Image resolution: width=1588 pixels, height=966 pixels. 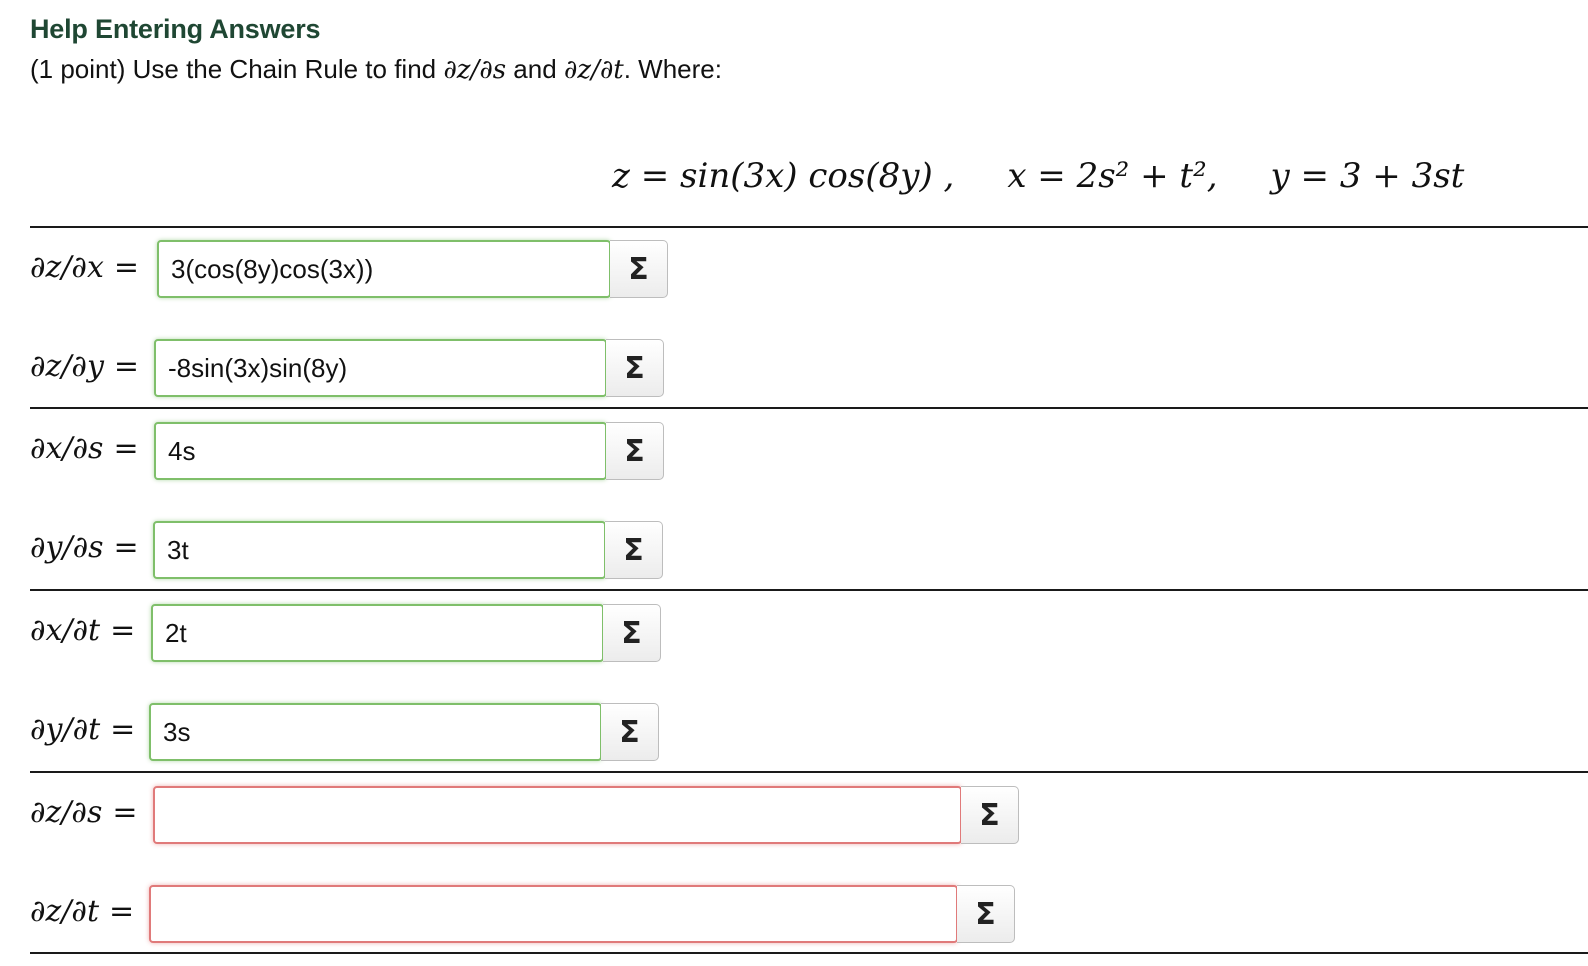 I want to click on answer-input-dz-dt, so click(x=553, y=914).